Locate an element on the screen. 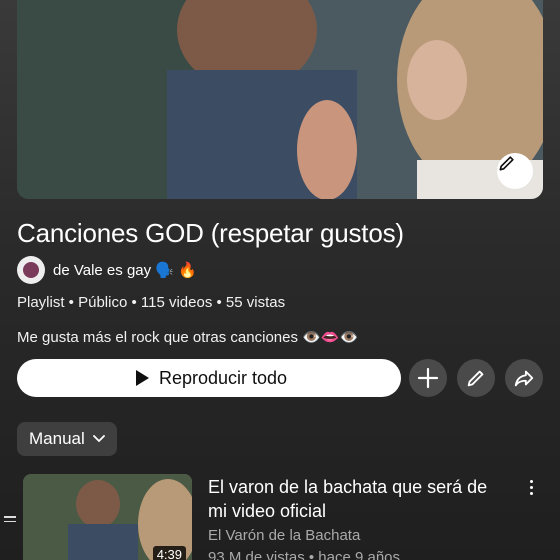 The image size is (560, 560). owner-name: de Vale es gay 🗣️ 🔥 is located at coordinates (125, 270).